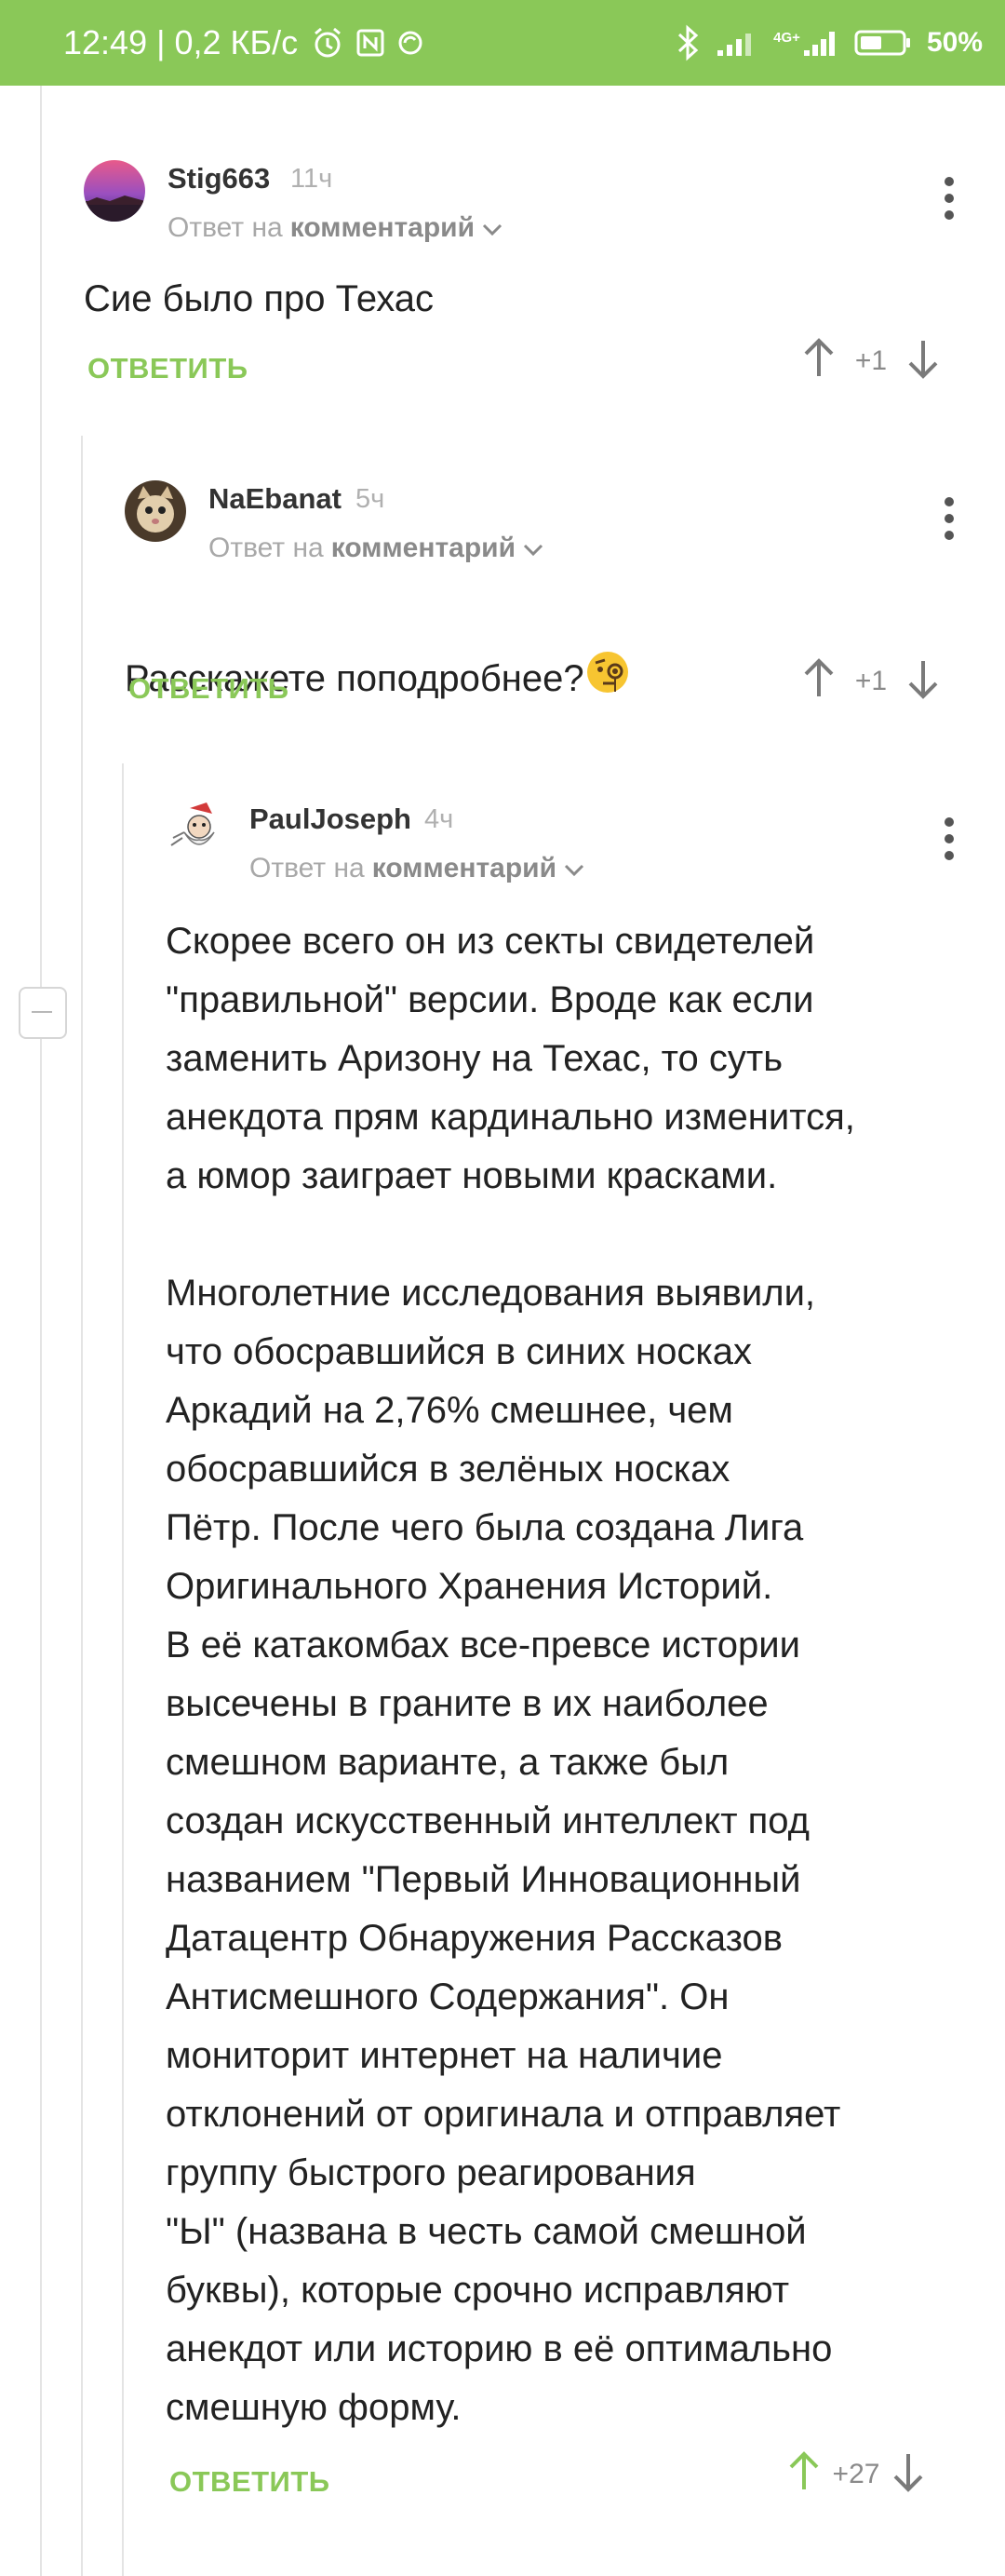  I want to click on status-bar: 12:49 | 0,2 КБ/с 4G+ 50%, so click(502, 43).